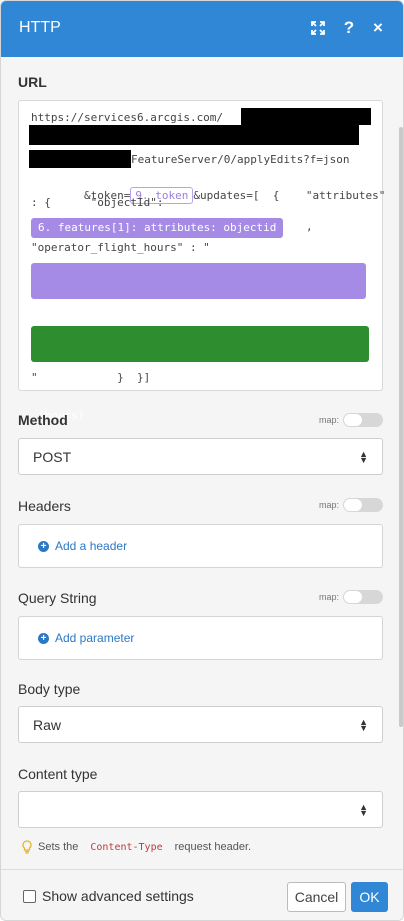 The width and height of the screenshot is (404, 921). What do you see at coordinates (200, 546) in the screenshot?
I see `headers-box: + Add a header` at bounding box center [200, 546].